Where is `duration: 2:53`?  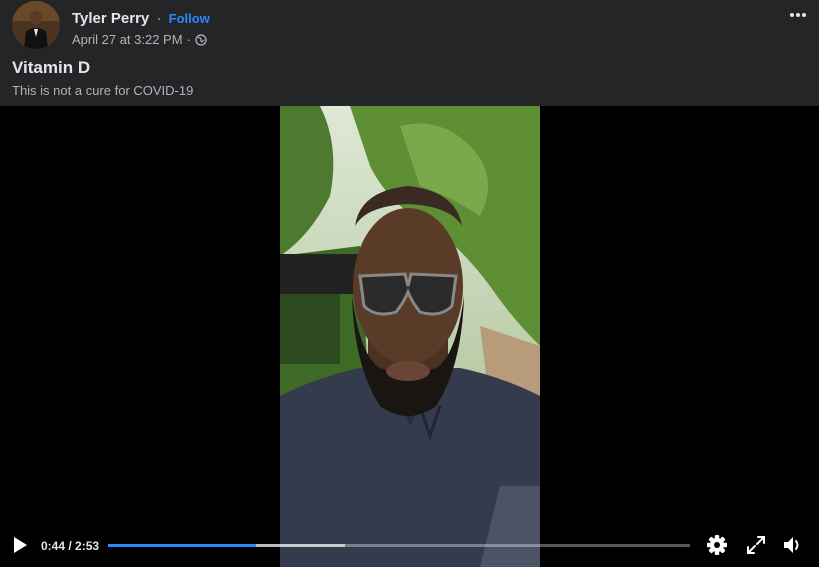
duration: 2:53 is located at coordinates (87, 546).